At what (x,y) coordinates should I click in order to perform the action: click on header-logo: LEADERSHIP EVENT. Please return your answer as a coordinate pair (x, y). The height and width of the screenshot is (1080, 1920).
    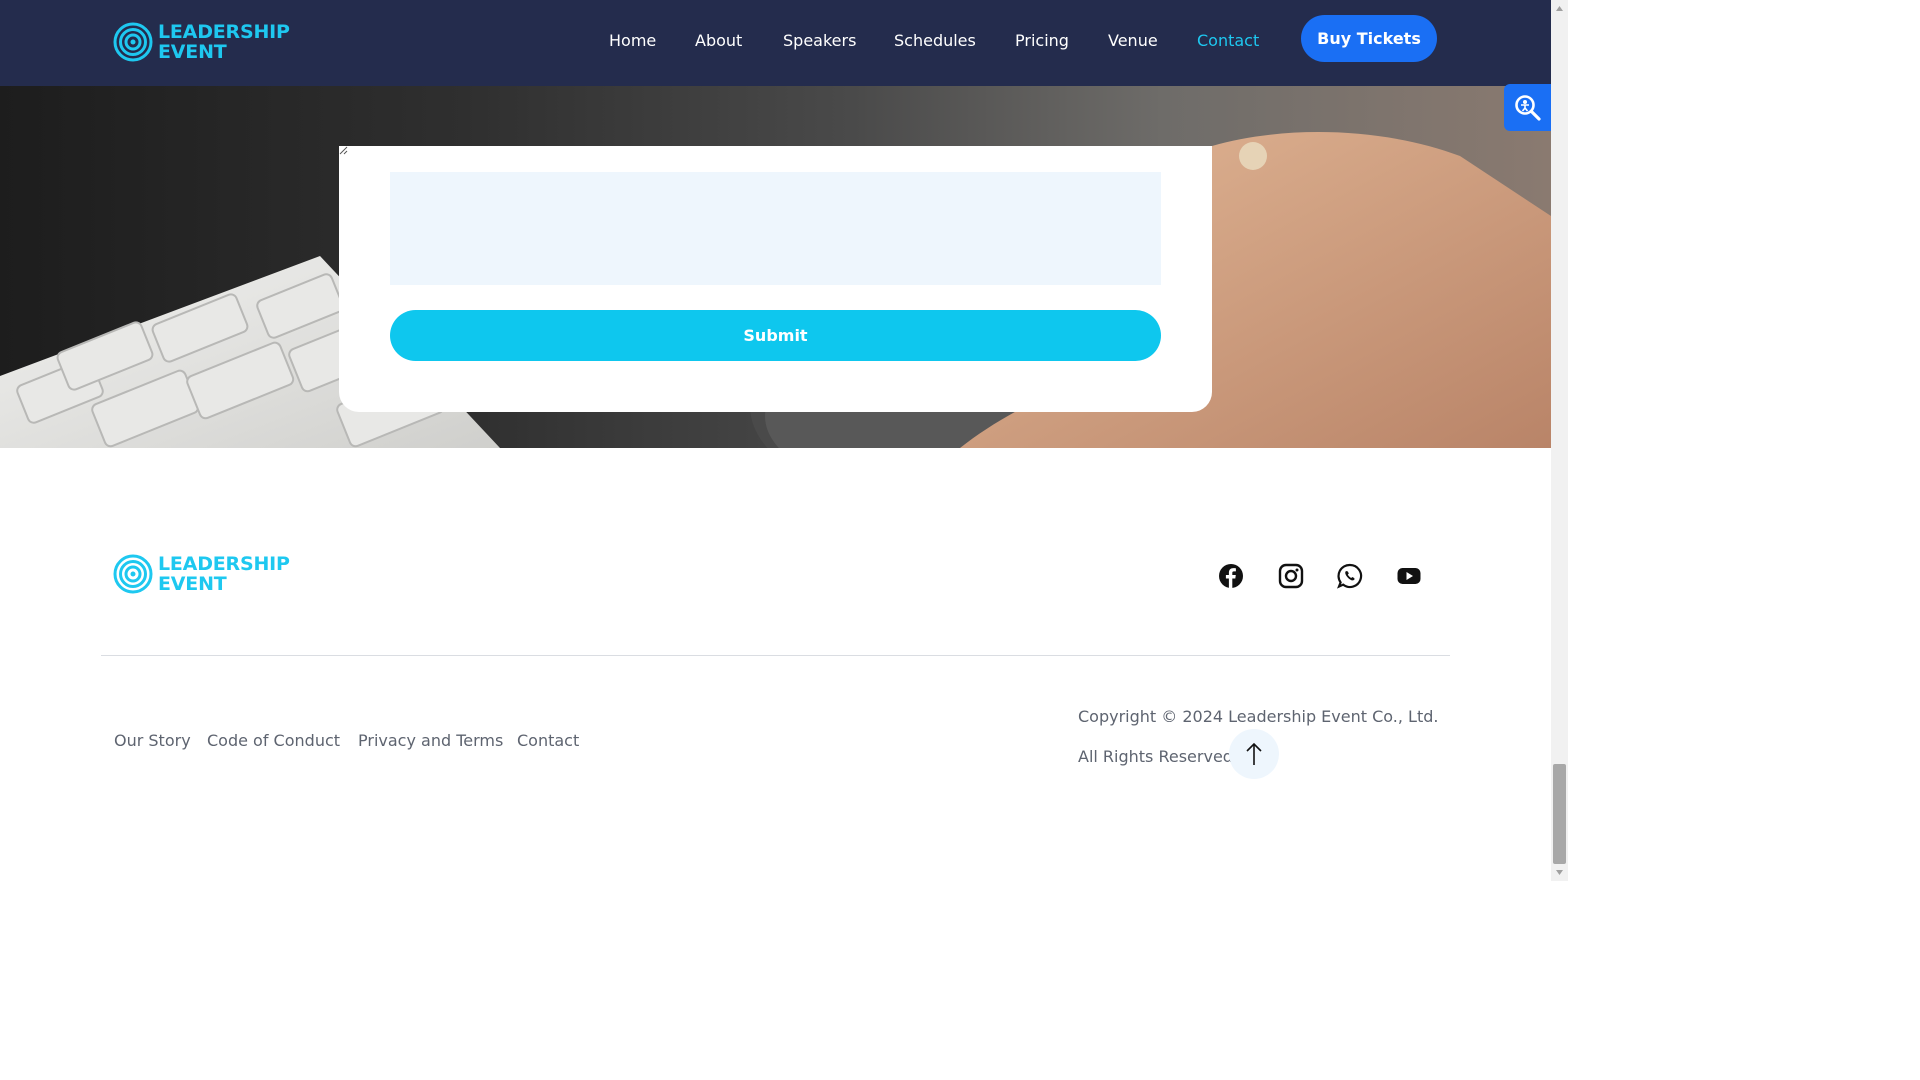
    Looking at the image, I should click on (201, 42).